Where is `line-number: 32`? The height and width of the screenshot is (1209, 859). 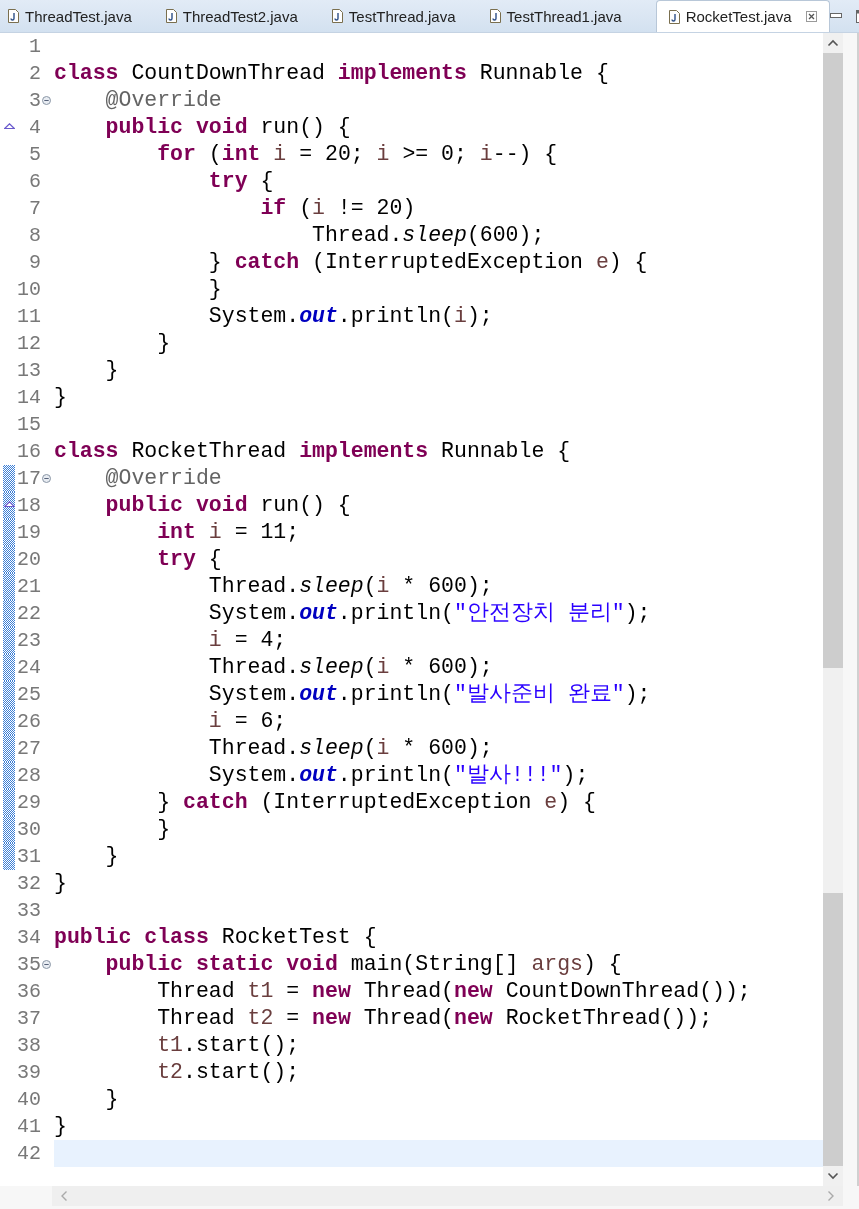
line-number: 32 is located at coordinates (28, 884).